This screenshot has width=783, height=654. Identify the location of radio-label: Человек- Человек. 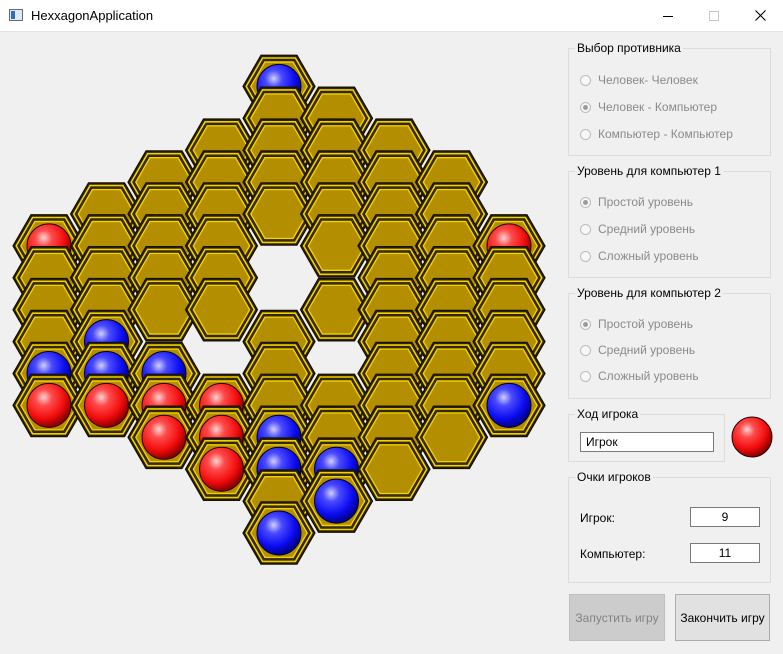
(648, 80).